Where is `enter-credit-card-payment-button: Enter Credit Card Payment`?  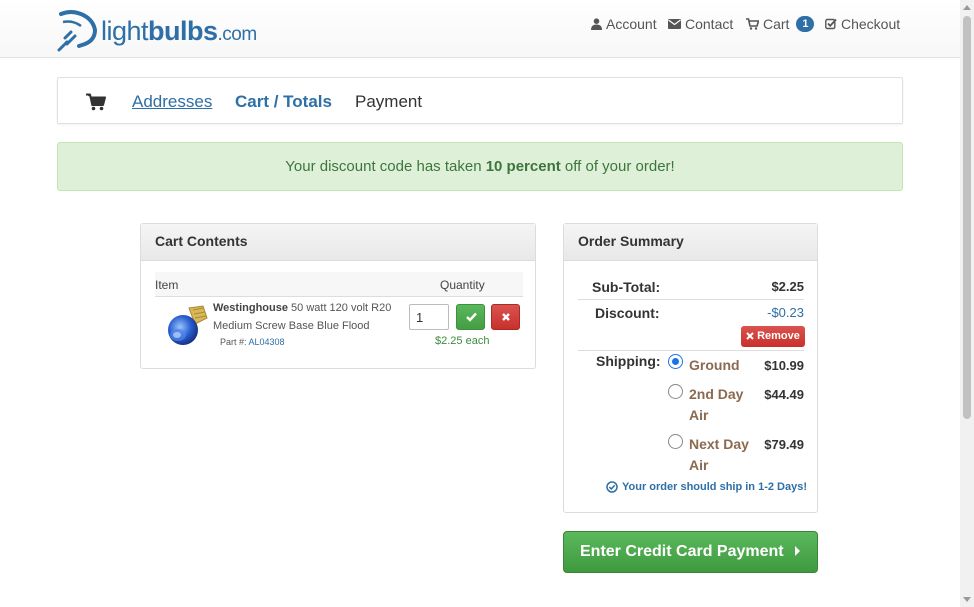
enter-credit-card-payment-button: Enter Credit Card Payment is located at coordinates (690, 552).